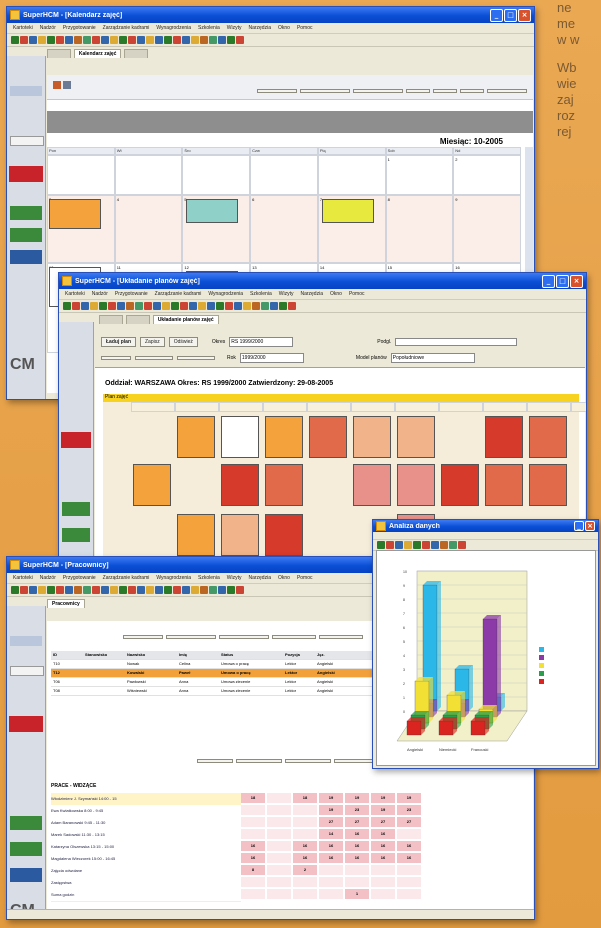 The height and width of the screenshot is (928, 601). What do you see at coordinates (311, 294) in the screenshot?
I see `menu-item: Narzędzia` at bounding box center [311, 294].